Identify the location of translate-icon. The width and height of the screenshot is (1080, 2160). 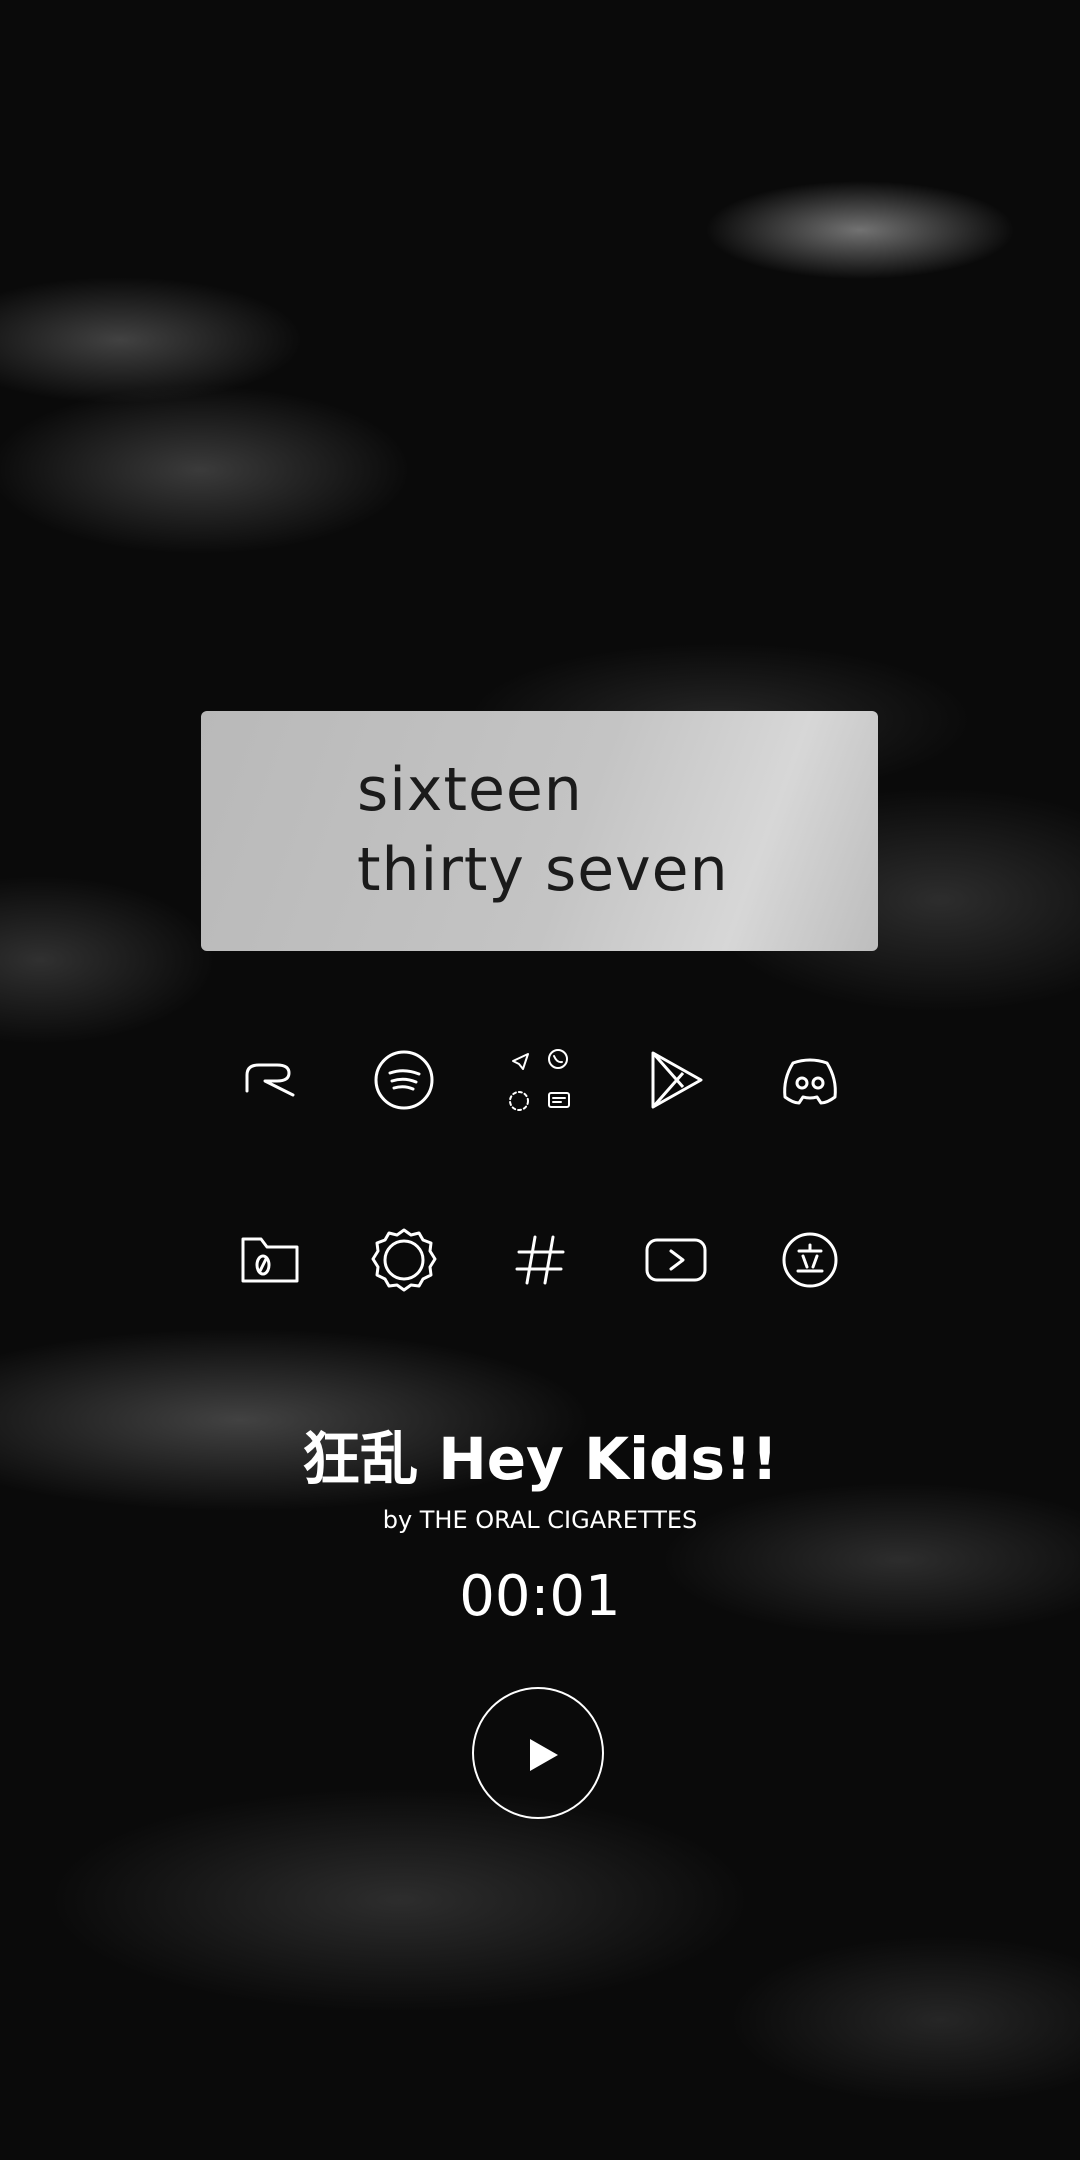
(810, 1260).